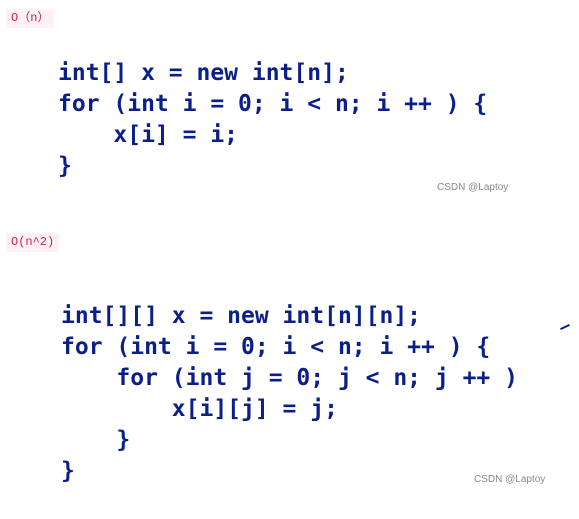 The width and height of the screenshot is (579, 519). I want to click on code-line: int[] x = new int[n];, so click(203, 73).